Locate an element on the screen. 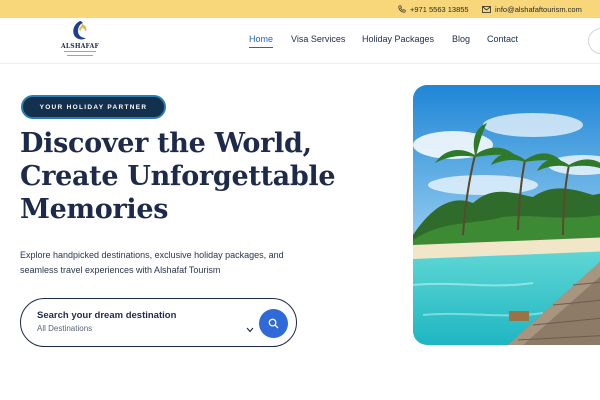 This screenshot has width=600, height=400. hero-title-line: Create Unforgettable is located at coordinates (178, 176).